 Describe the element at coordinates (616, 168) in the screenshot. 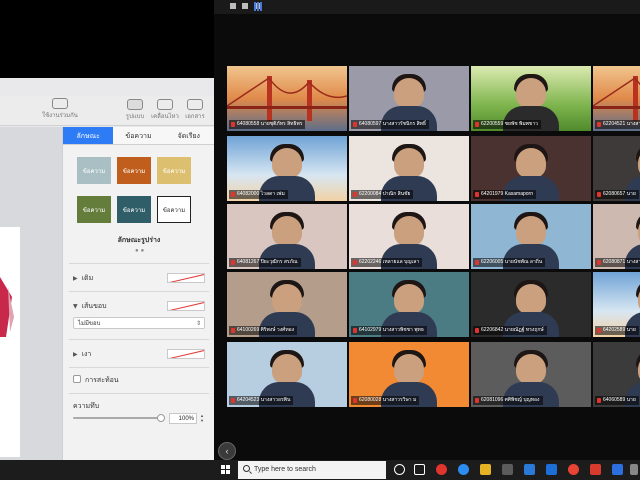

I see `participant-video-tile: 62080657 นาย` at that location.